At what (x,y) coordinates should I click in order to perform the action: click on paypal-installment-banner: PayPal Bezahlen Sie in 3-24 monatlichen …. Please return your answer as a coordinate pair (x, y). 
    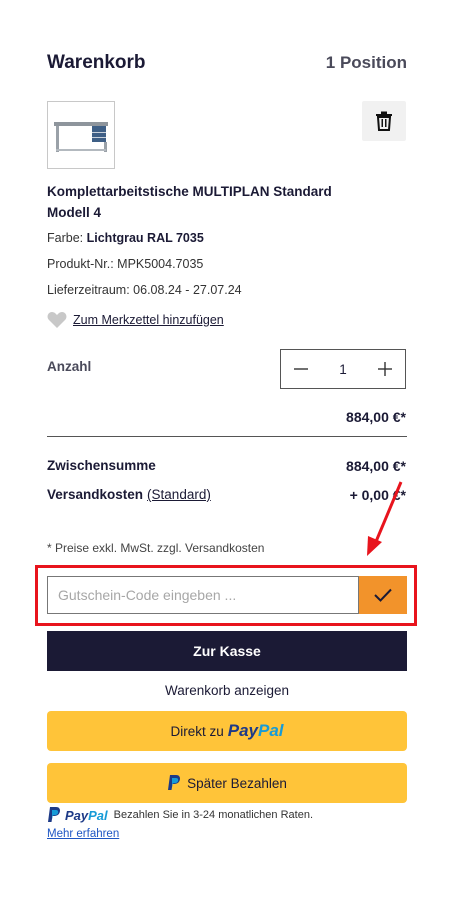
    Looking at the image, I should click on (180, 815).